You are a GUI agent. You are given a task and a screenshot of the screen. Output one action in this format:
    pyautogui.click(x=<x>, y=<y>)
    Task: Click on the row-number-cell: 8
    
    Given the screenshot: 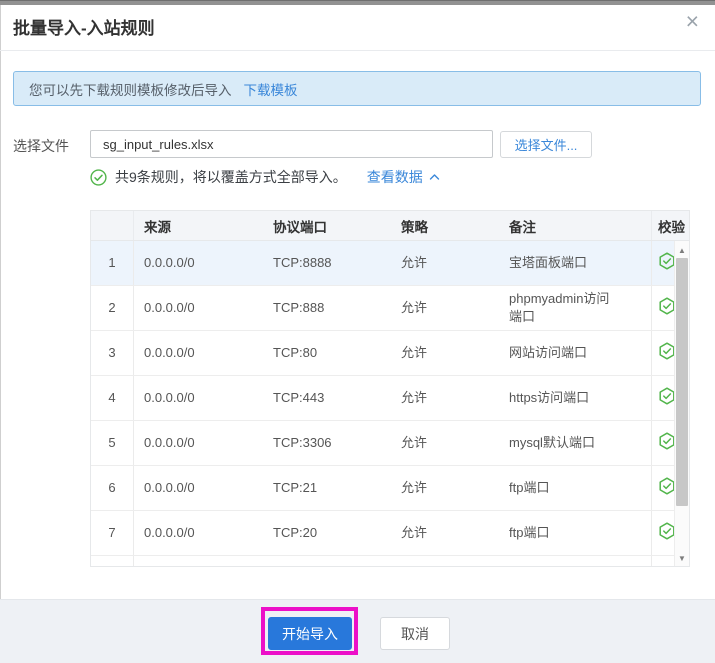 What is the action you would take?
    pyautogui.click(x=112, y=561)
    